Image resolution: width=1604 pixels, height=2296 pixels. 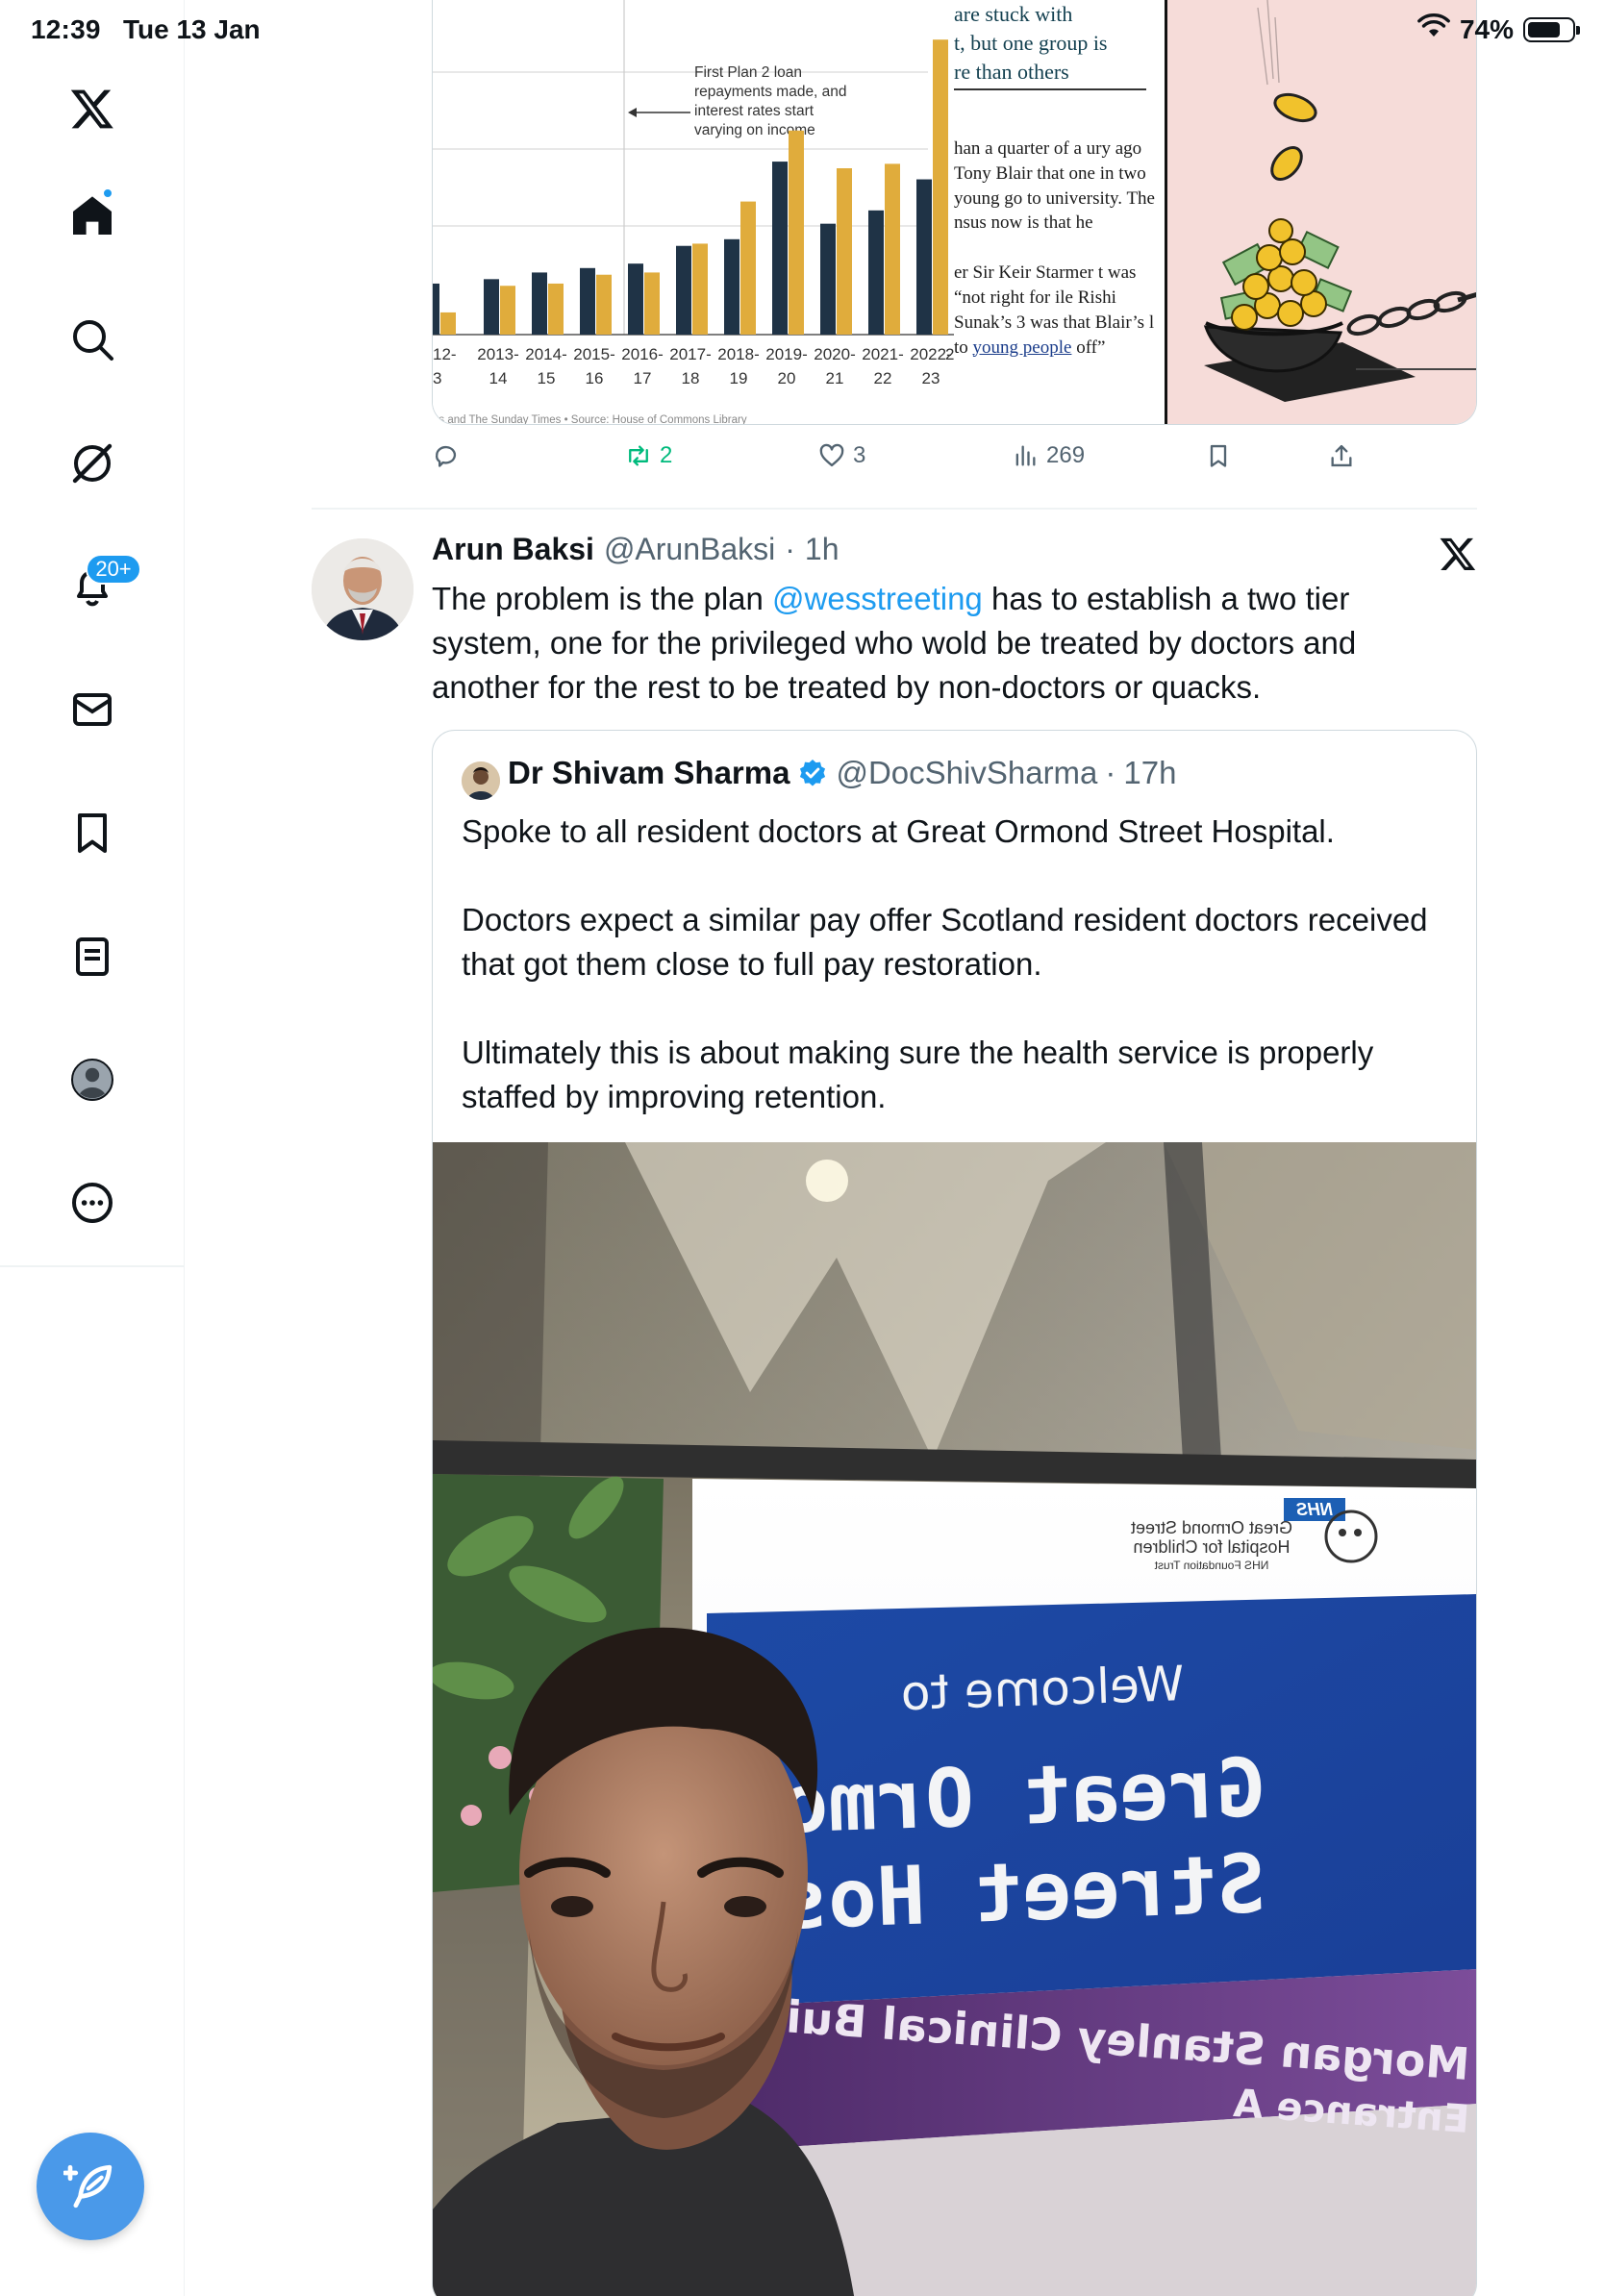 I want to click on chart-tick-label: 2021-, so click(x=882, y=354).